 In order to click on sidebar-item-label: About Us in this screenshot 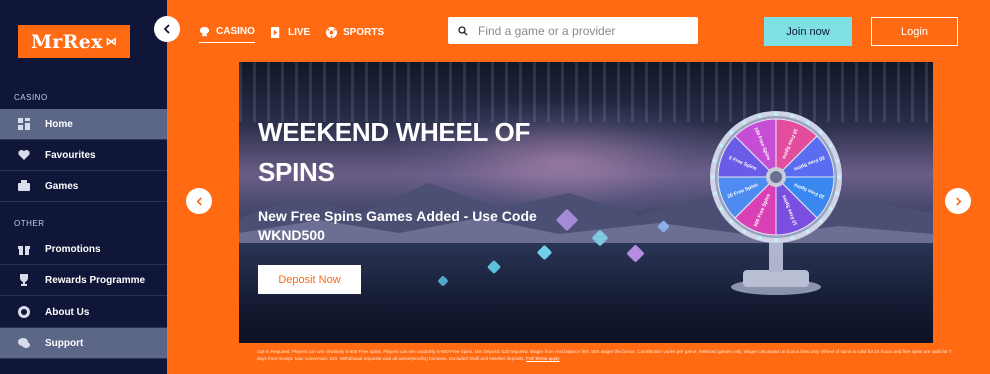, I will do `click(67, 312)`.